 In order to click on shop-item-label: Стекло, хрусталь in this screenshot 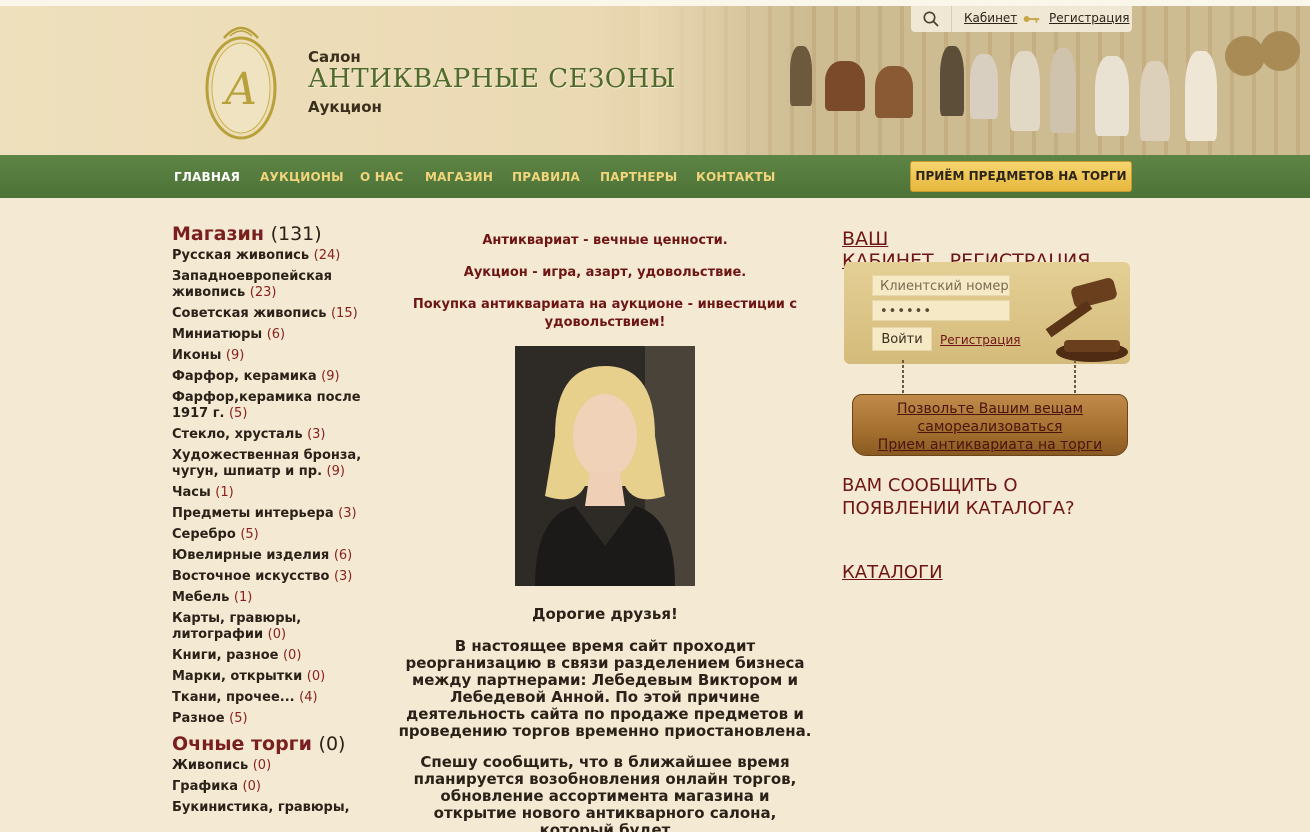, I will do `click(237, 434)`.